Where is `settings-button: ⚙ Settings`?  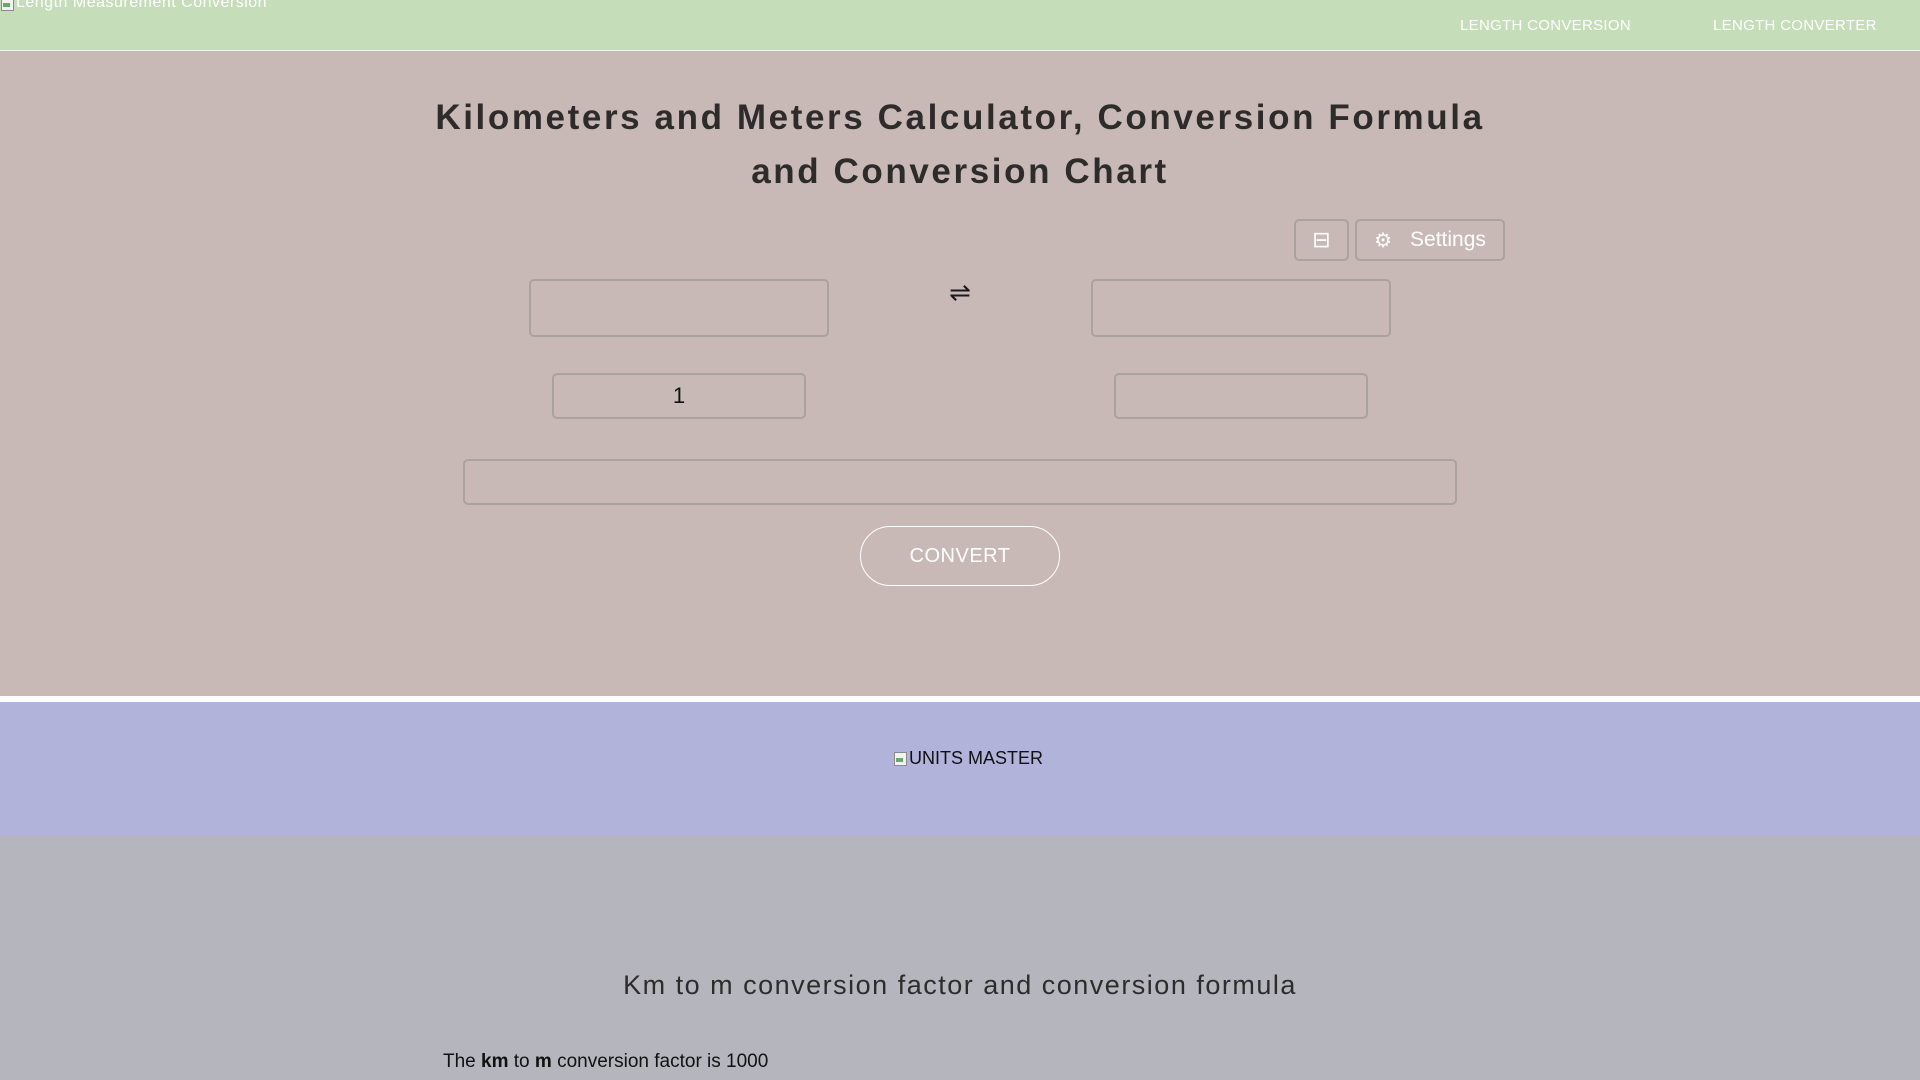 settings-button: ⚙ Settings is located at coordinates (1430, 240).